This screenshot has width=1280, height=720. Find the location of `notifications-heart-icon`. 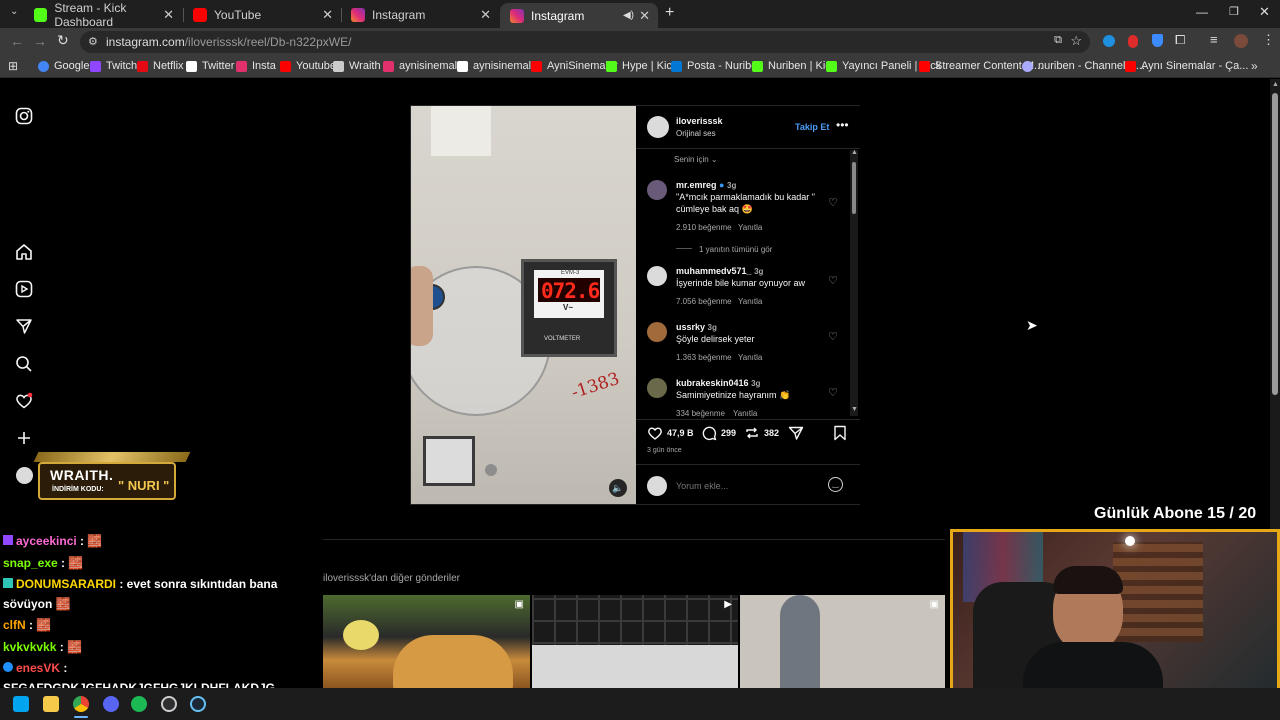

notifications-heart-icon is located at coordinates (24, 401).